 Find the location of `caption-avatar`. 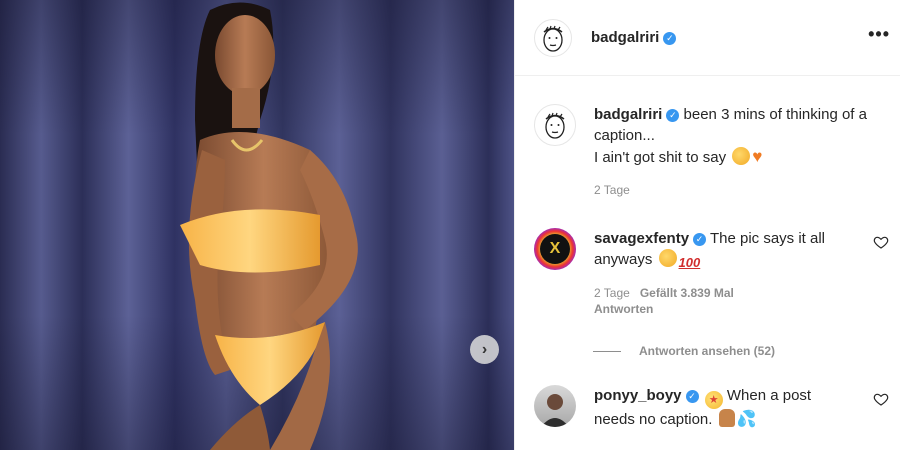

caption-avatar is located at coordinates (555, 125).